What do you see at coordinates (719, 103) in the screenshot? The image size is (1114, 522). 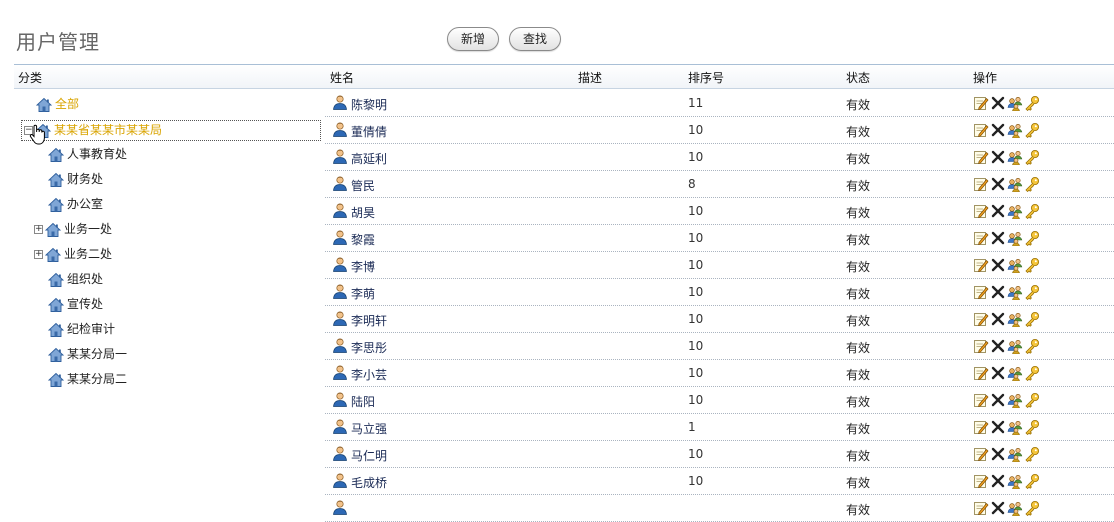 I see `table-row: 陈黎明 11 有效` at bounding box center [719, 103].